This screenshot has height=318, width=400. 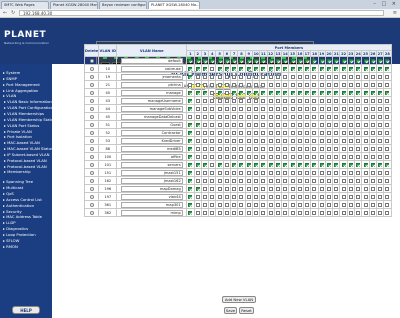 I want to click on sidebar-item: ▸ VLAN Membership Status, so click(x=29, y=119).